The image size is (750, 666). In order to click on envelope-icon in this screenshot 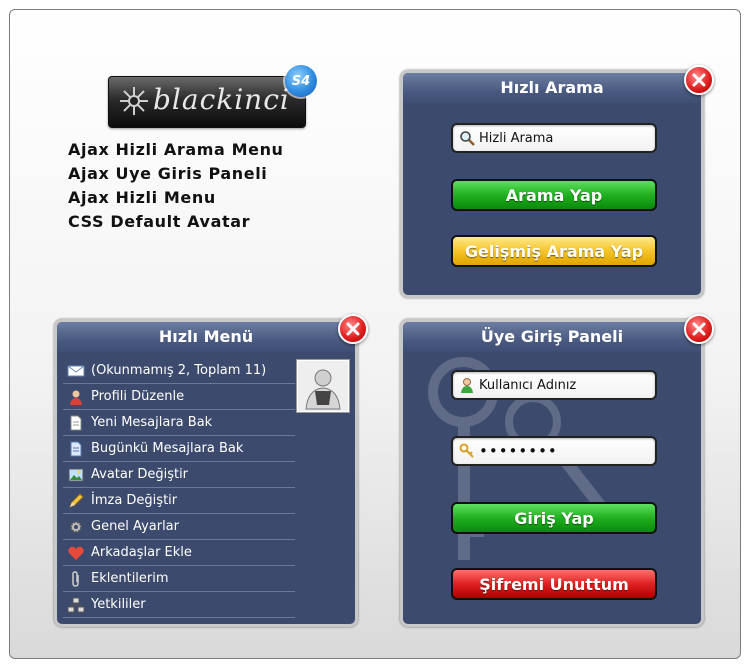, I will do `click(76, 370)`.